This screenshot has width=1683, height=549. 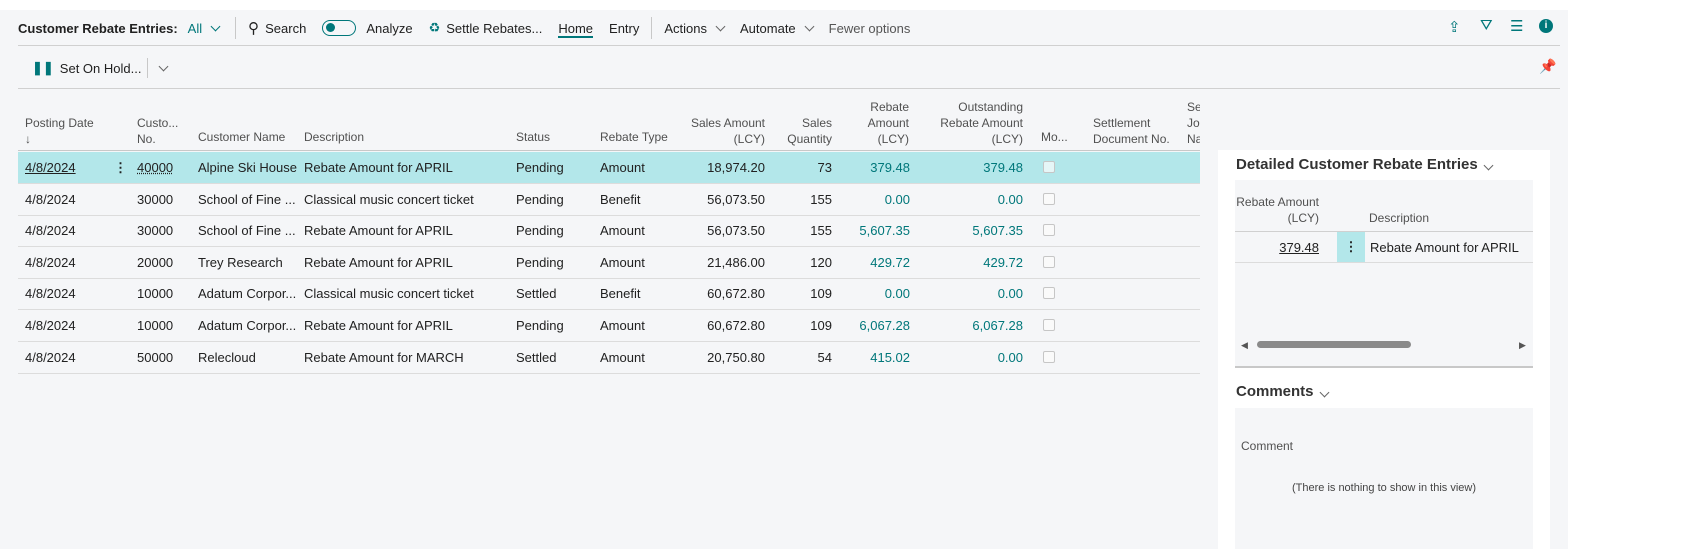 I want to click on outstanding-amount: 6,067.28, so click(x=997, y=325).